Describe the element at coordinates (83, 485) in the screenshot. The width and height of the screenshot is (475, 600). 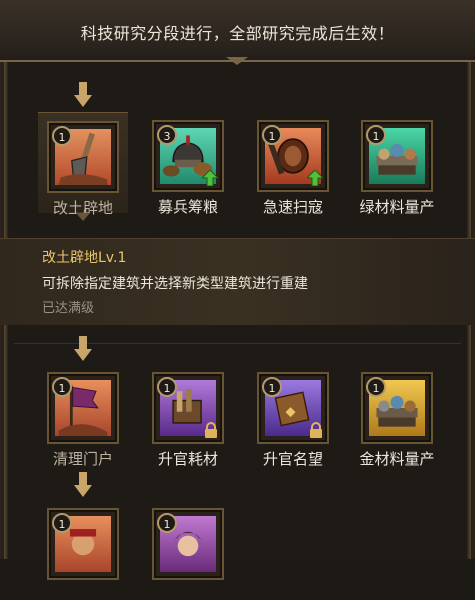
I see `tier3-arrow-icon` at that location.